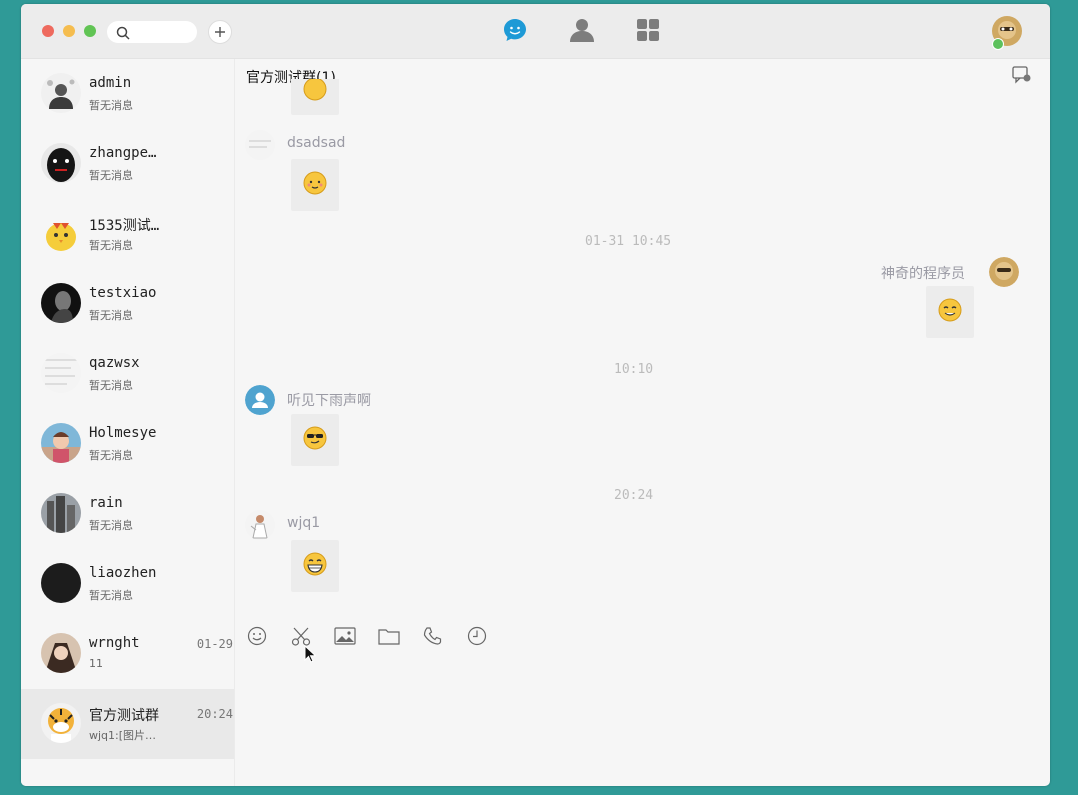  What do you see at coordinates (127, 444) in the screenshot?
I see `conversation-item: Holmesye 暂无消息` at bounding box center [127, 444].